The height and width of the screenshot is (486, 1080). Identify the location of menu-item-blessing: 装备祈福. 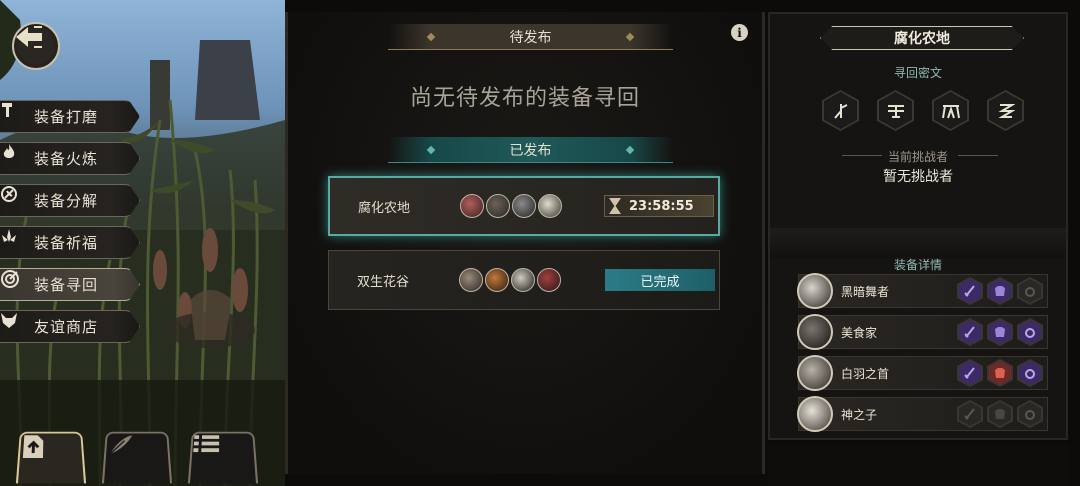
(70, 242).